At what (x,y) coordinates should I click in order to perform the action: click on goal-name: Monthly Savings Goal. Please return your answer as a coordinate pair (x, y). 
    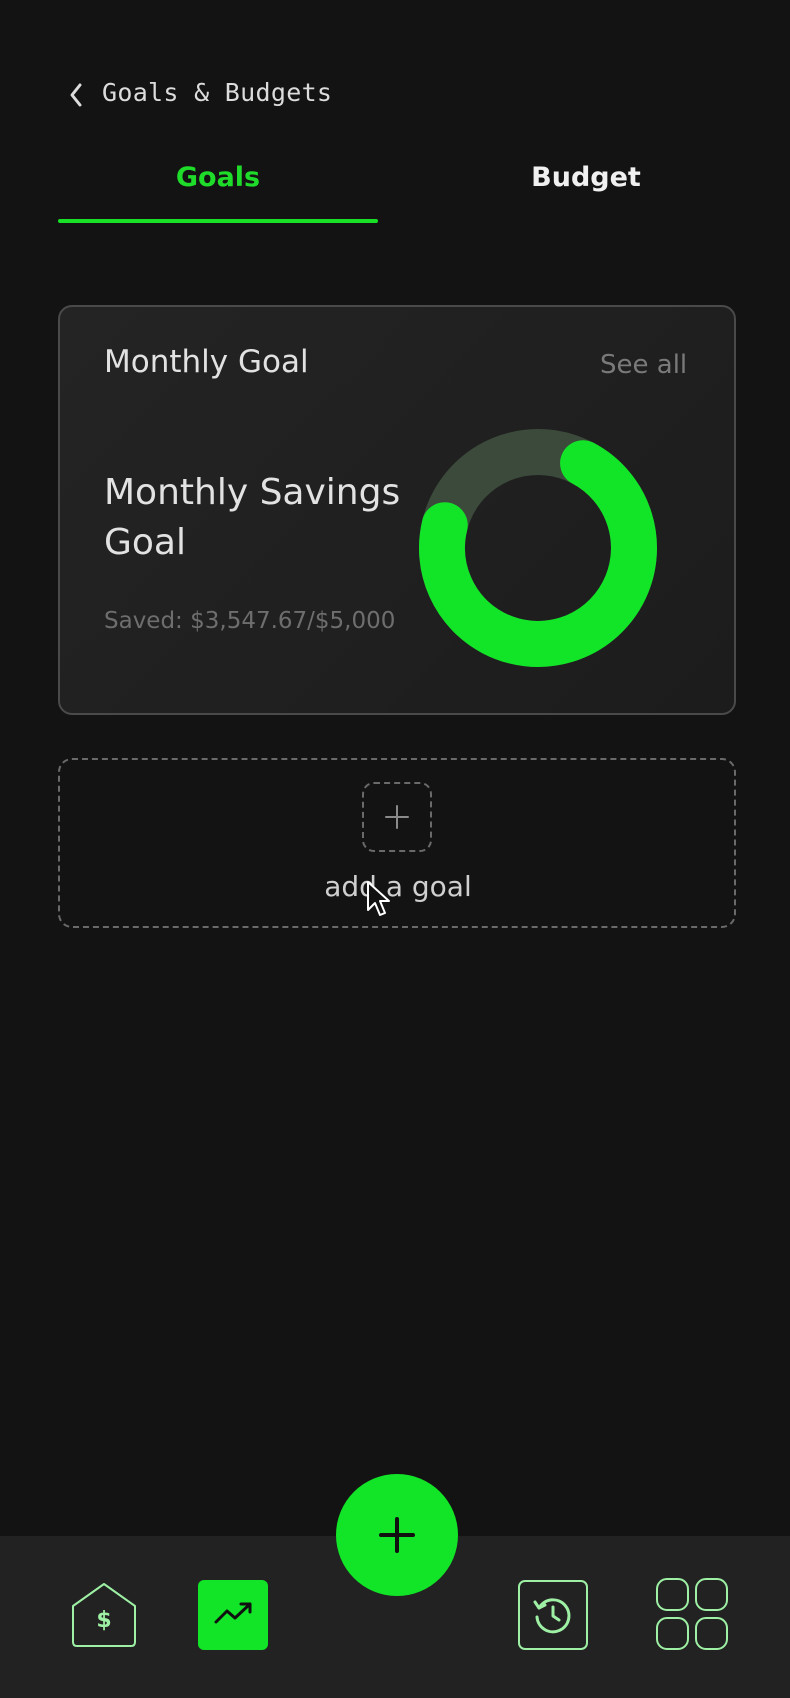
    Looking at the image, I should click on (252, 517).